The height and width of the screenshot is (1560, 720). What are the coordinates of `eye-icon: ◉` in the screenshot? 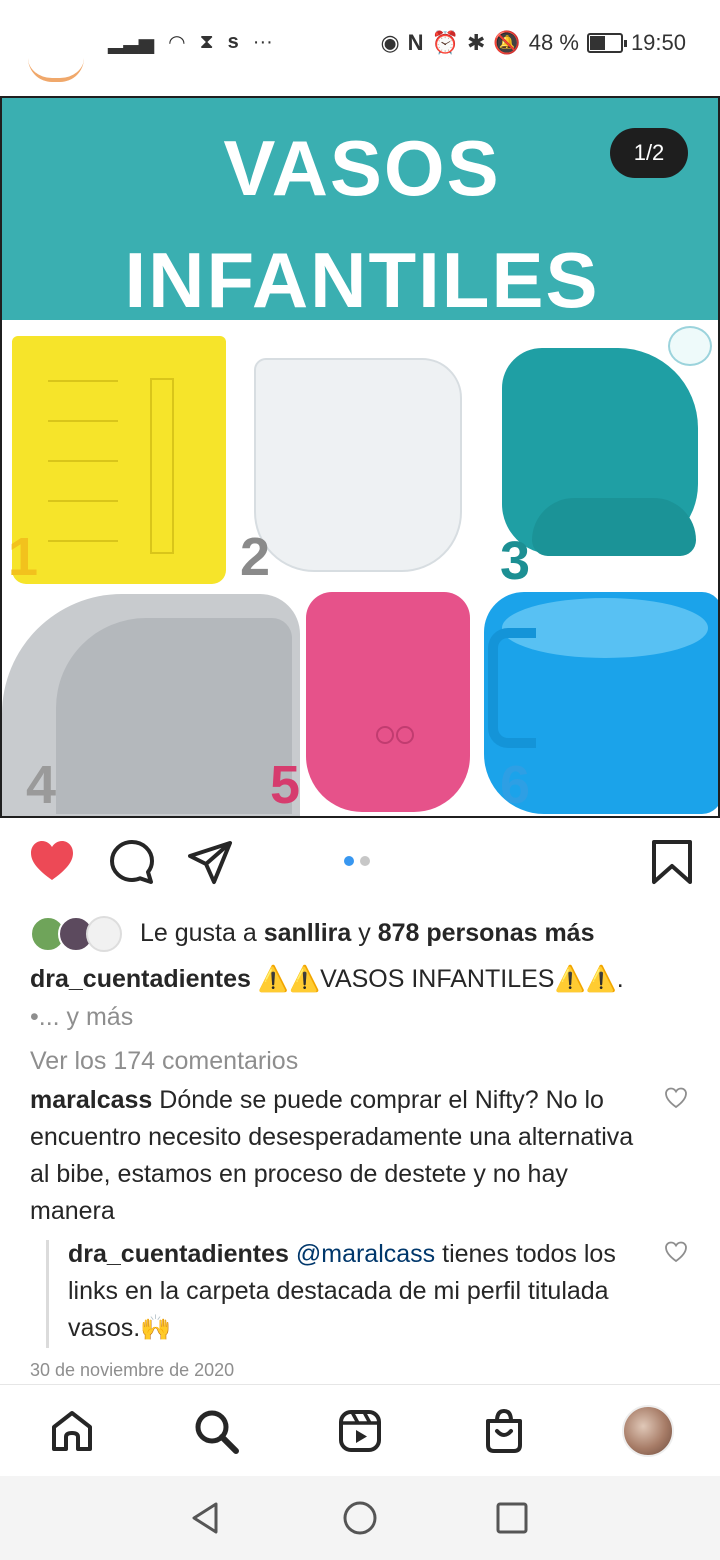 It's located at (390, 42).